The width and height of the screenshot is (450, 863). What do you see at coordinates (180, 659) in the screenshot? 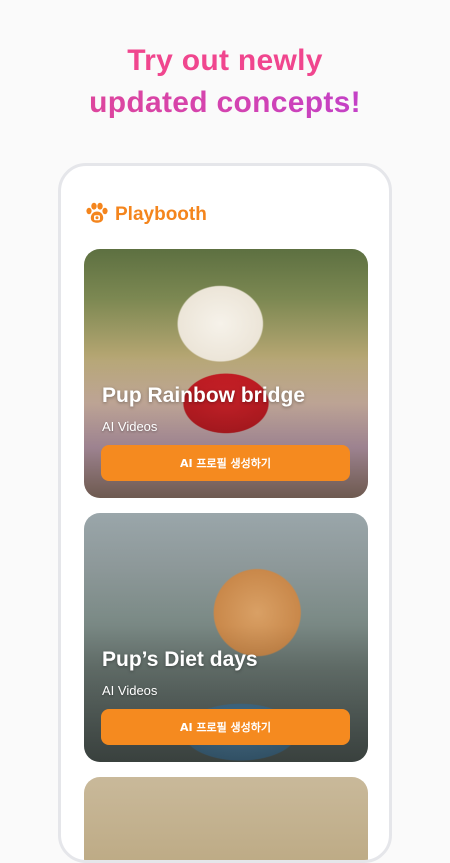
I see `card-title: Pup’s Diet days` at bounding box center [180, 659].